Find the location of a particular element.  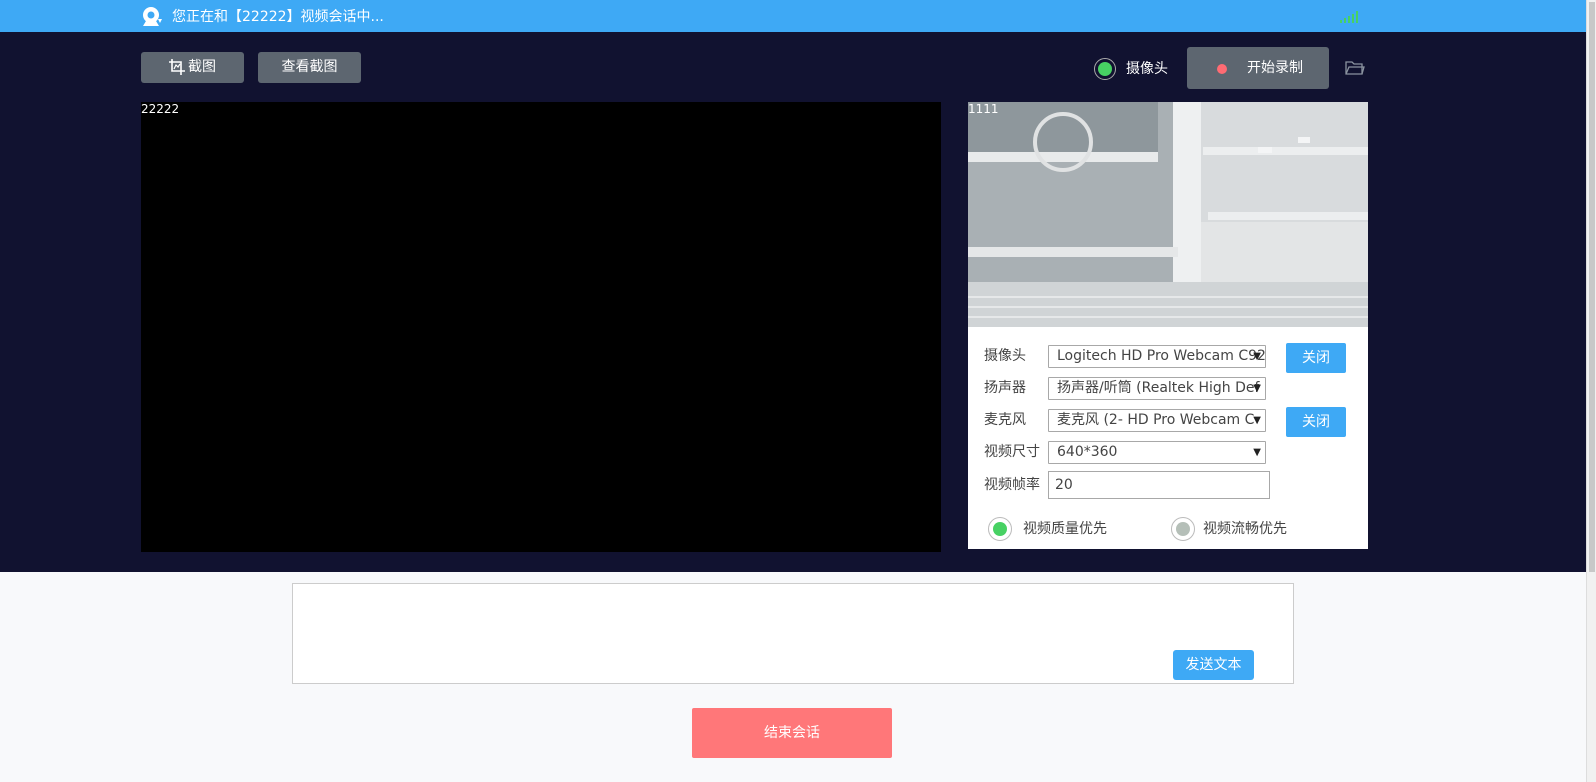

close-mic-label: 关闭 is located at coordinates (1316, 422).